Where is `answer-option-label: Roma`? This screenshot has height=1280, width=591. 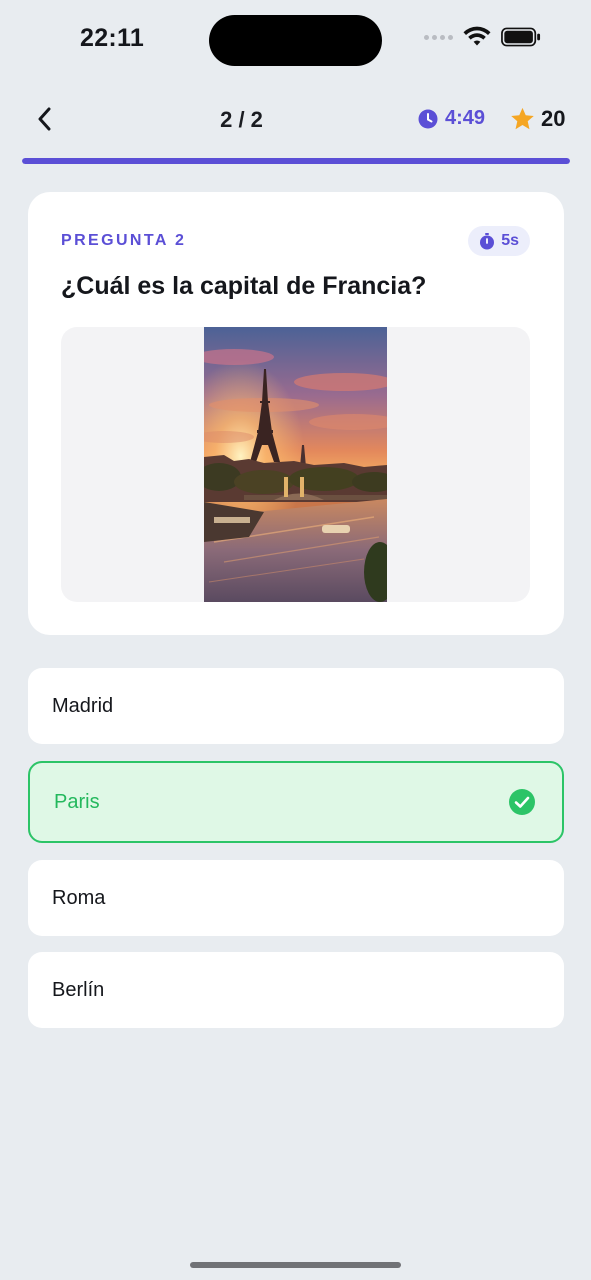 answer-option-label: Roma is located at coordinates (79, 897).